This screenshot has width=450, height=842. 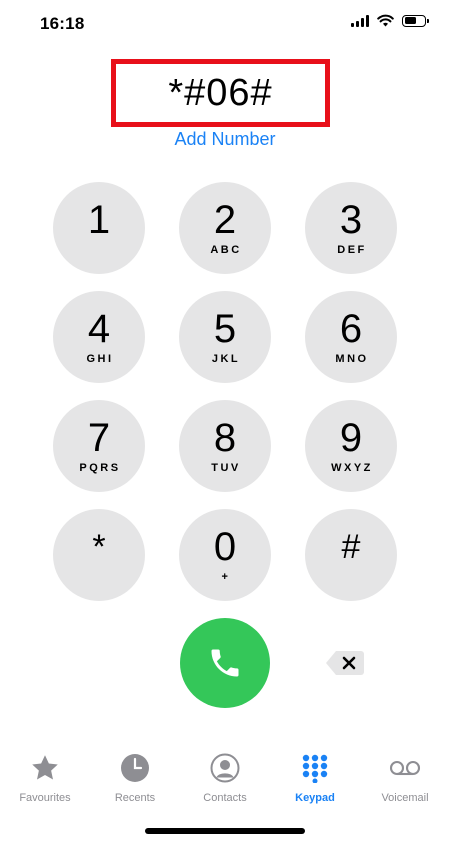 I want to click on tab-label: Voicemail, so click(x=405, y=798).